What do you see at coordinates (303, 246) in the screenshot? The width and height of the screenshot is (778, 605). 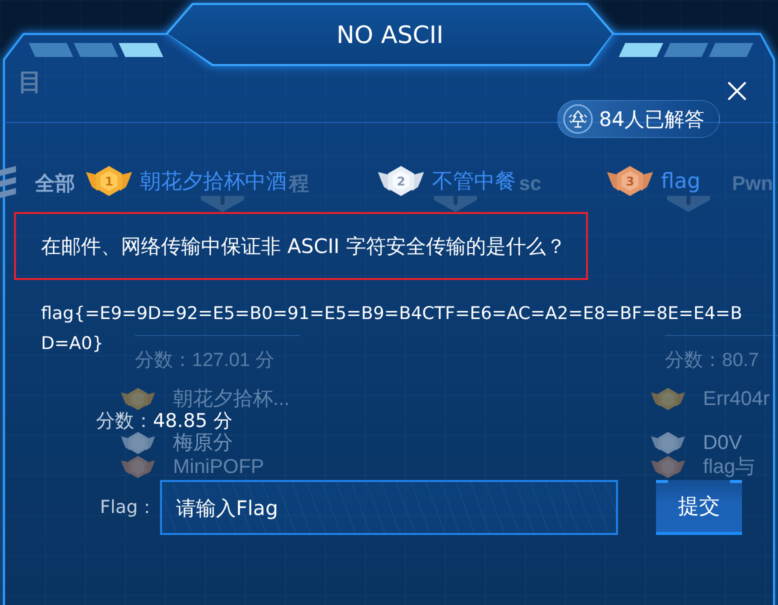 I see `question-text: 在邮件、网络传输中保证非 ASCII 字符安全传输的是什么？` at bounding box center [303, 246].